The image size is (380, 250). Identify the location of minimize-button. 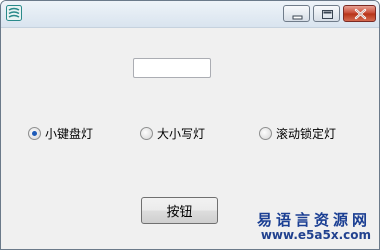
(296, 13).